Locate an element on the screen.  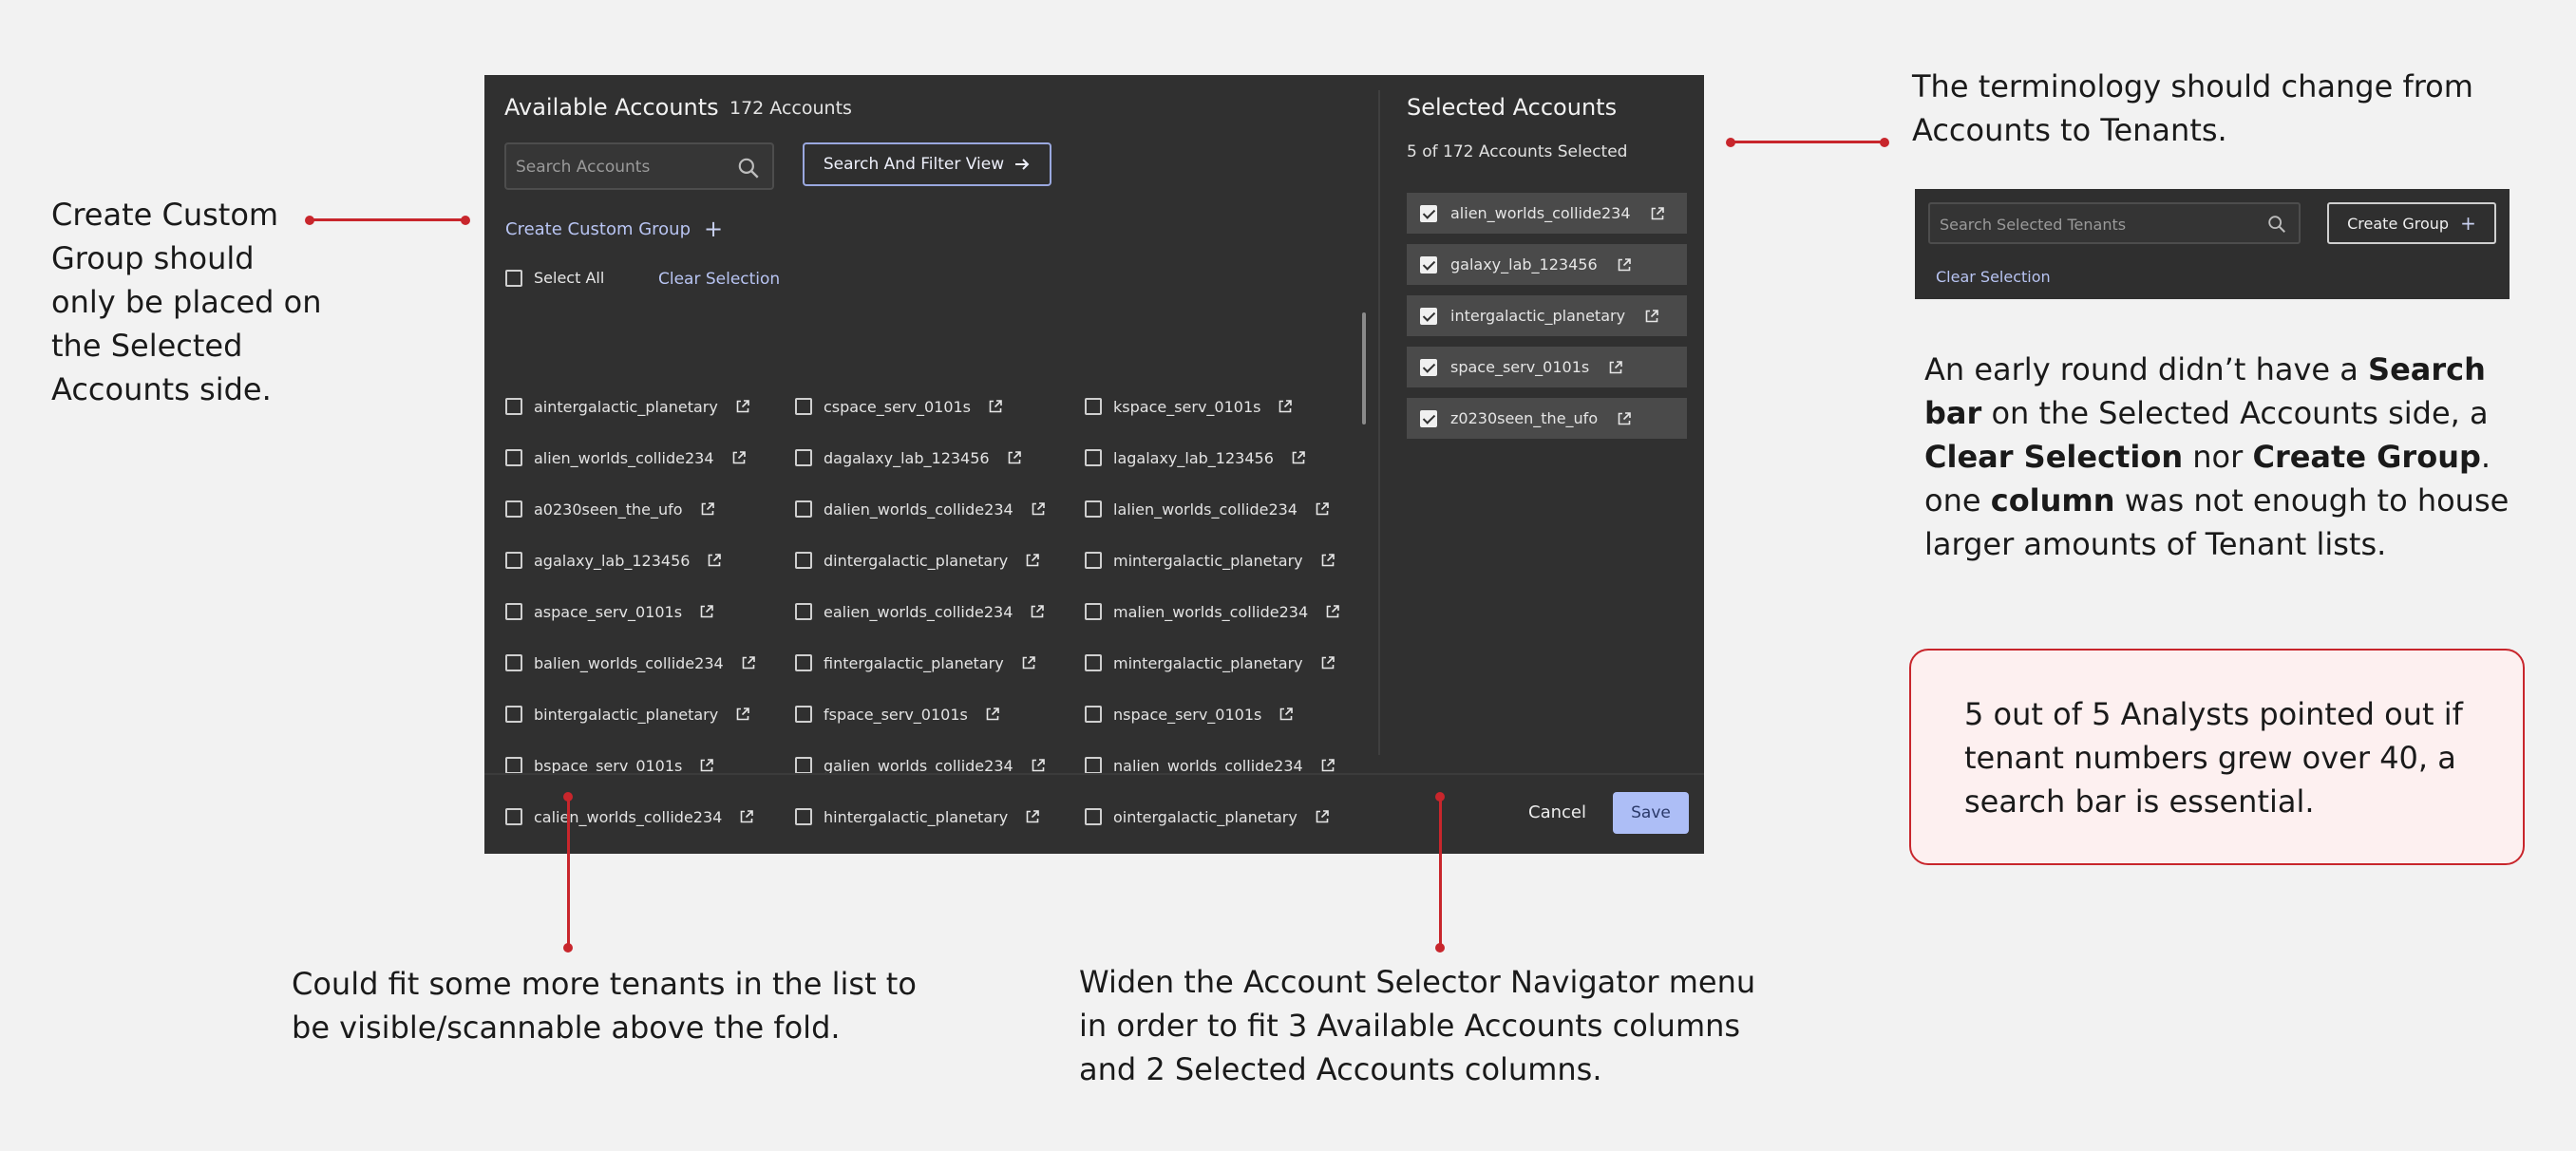
account-list-item: dagalaxy_lab_123456 is located at coordinates (920, 457).